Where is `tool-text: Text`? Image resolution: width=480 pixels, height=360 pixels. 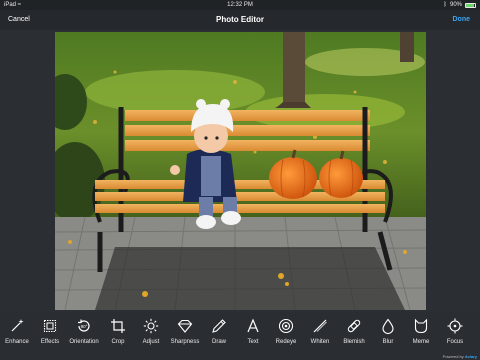
tool-text: Text is located at coordinates (253, 336).